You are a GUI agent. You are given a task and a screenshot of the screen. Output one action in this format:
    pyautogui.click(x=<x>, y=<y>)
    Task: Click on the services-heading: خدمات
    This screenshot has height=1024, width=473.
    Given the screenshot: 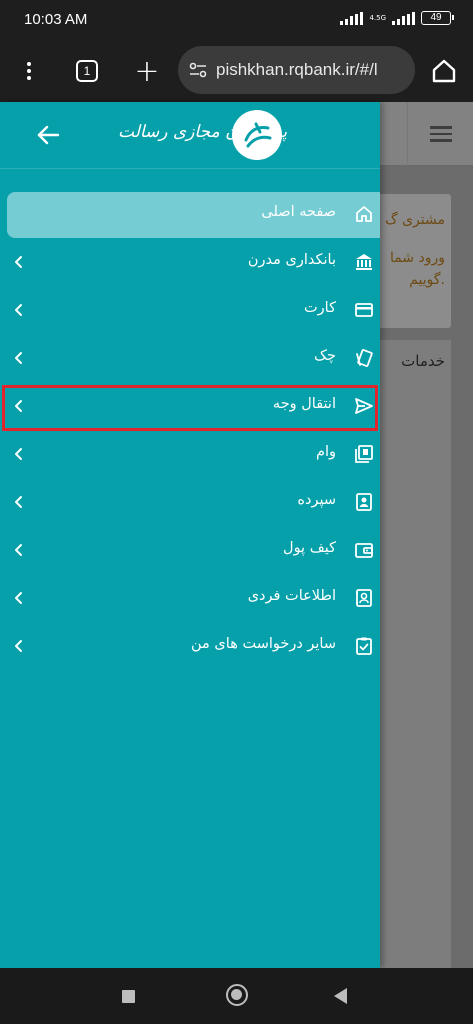 What is the action you would take?
    pyautogui.click(x=423, y=361)
    